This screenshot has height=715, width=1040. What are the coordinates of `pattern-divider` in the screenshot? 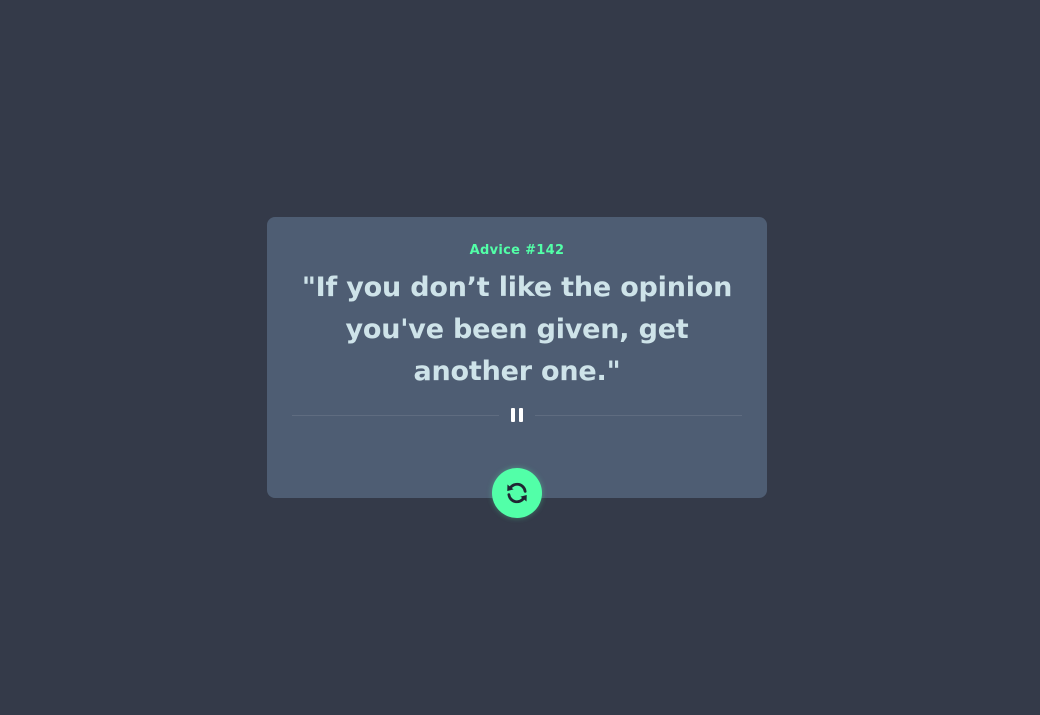 It's located at (517, 415).